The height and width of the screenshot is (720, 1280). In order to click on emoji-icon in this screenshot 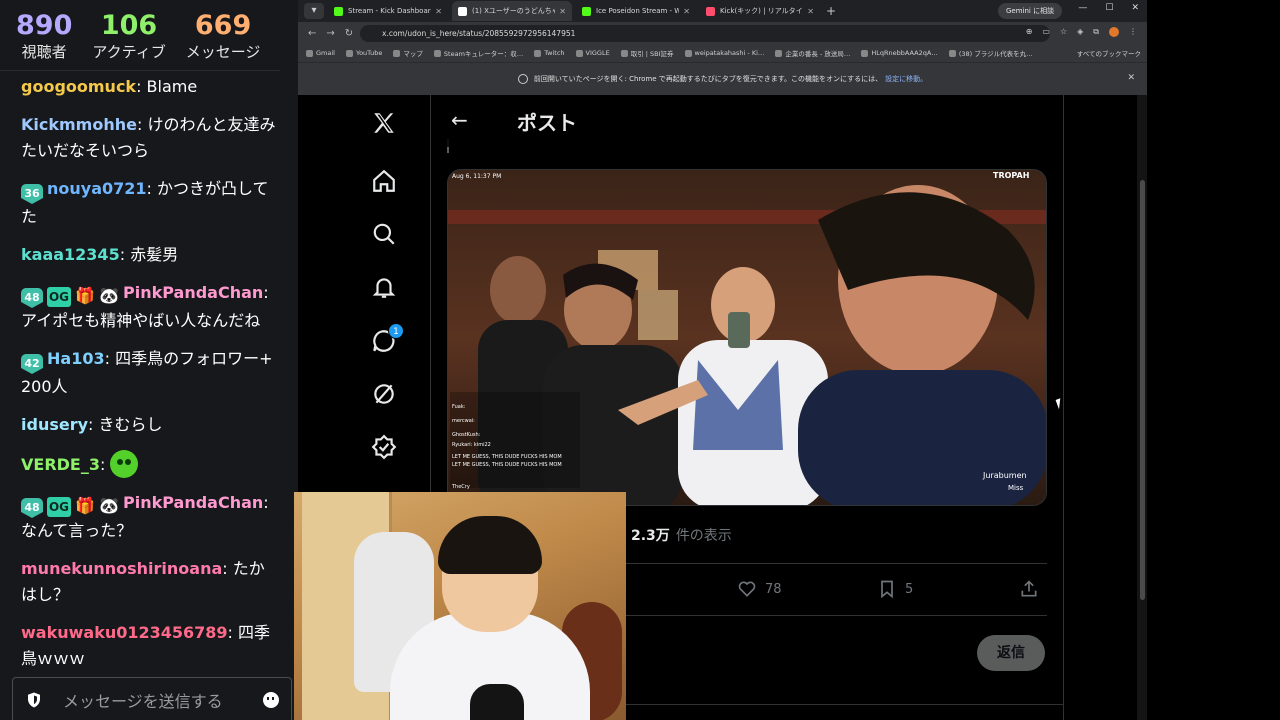, I will do `click(271, 700)`.